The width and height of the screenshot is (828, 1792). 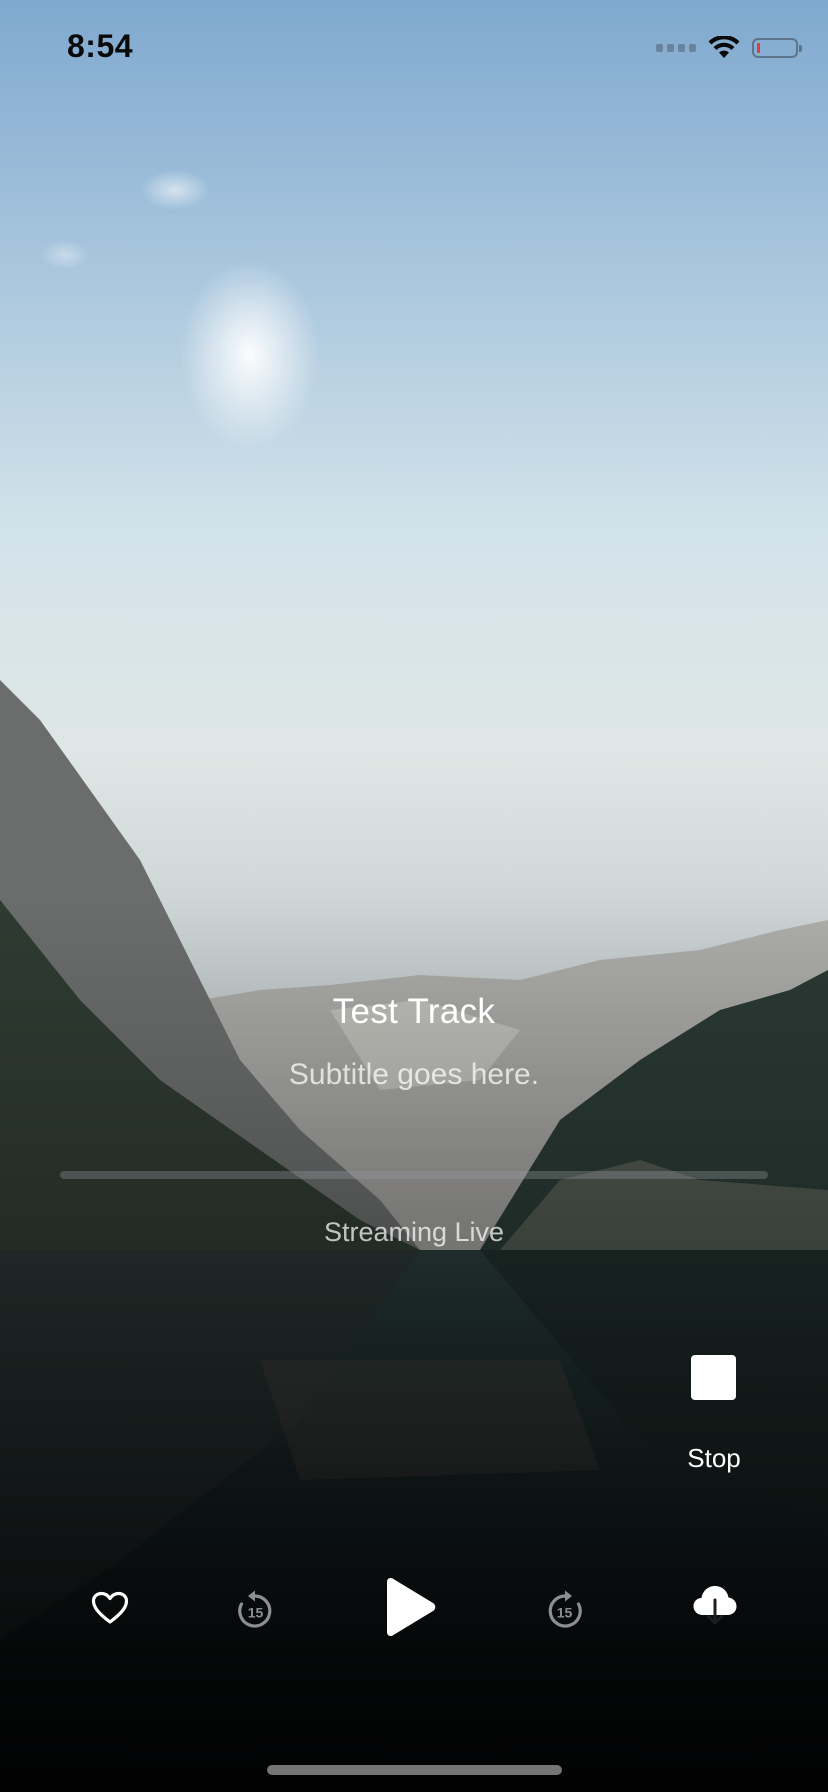 I want to click on home-indicator, so click(x=414, y=1770).